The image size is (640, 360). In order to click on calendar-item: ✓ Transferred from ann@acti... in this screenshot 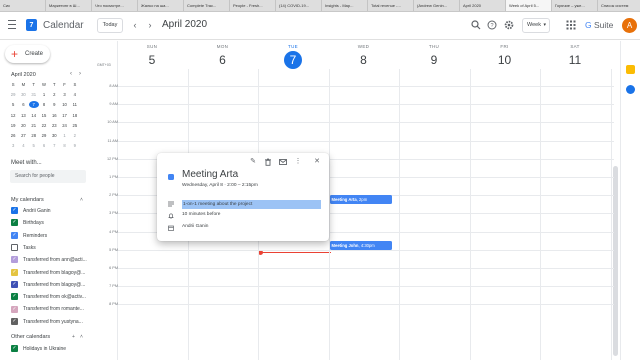, I will do `click(51, 261)`.